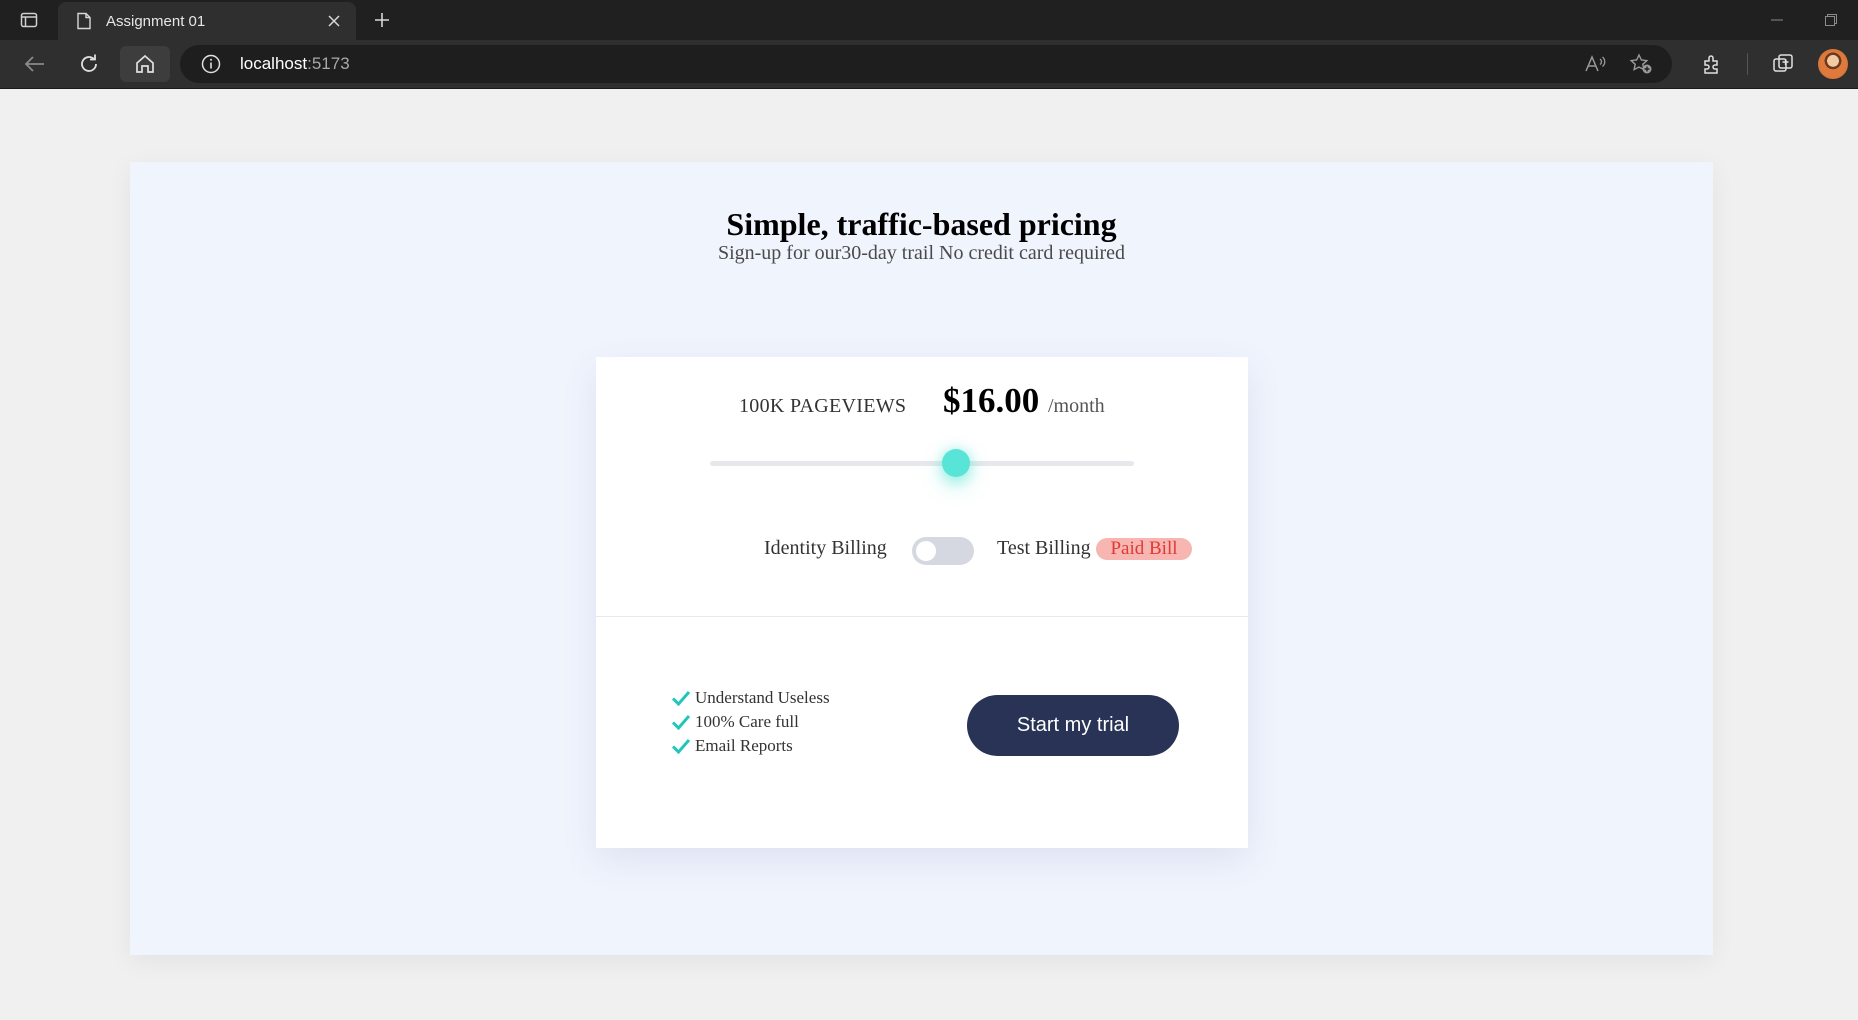 This screenshot has height=1020, width=1858. I want to click on feature-item: Email Reports, so click(750, 746).